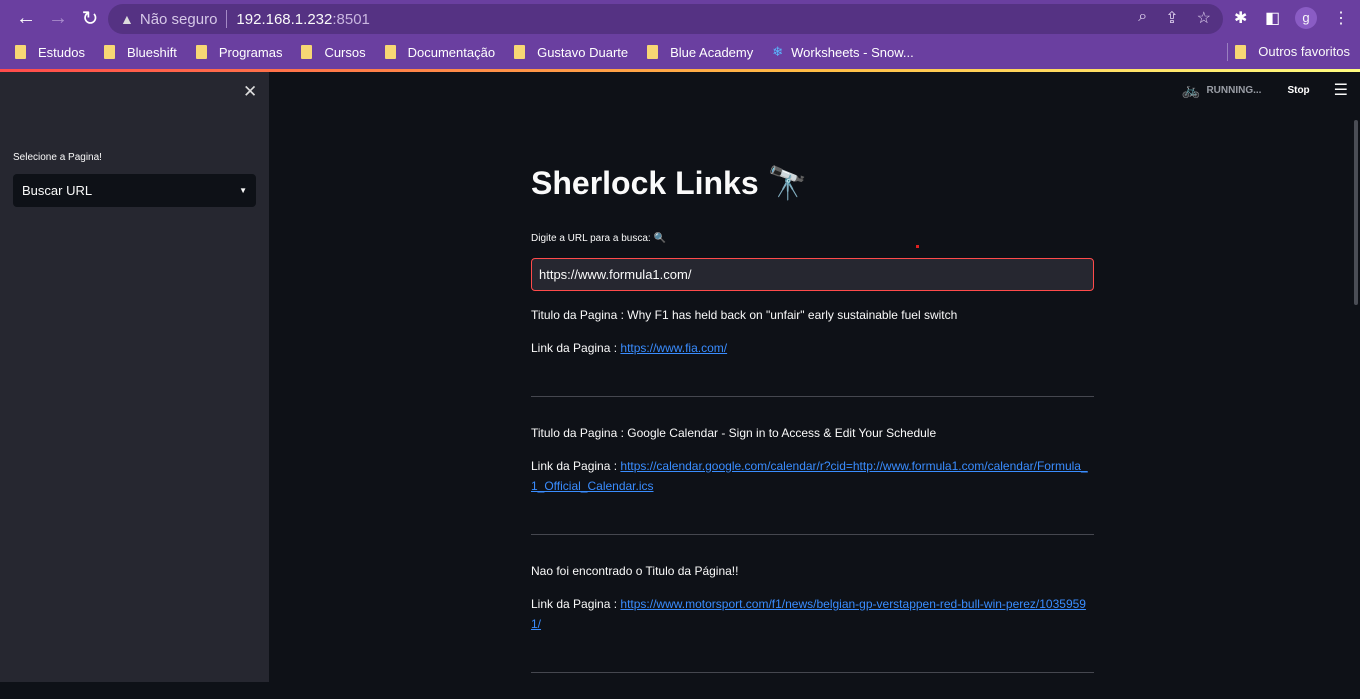 Image resolution: width=1360 pixels, height=699 pixels. I want to click on other-bookmarks: Outros favoritos, so click(1292, 51).